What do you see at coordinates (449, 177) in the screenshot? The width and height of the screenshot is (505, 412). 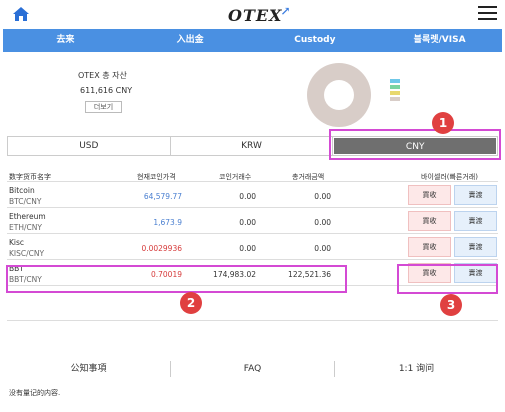 I see `col-quick-trade: 바이셀러(빠른거래)` at bounding box center [449, 177].